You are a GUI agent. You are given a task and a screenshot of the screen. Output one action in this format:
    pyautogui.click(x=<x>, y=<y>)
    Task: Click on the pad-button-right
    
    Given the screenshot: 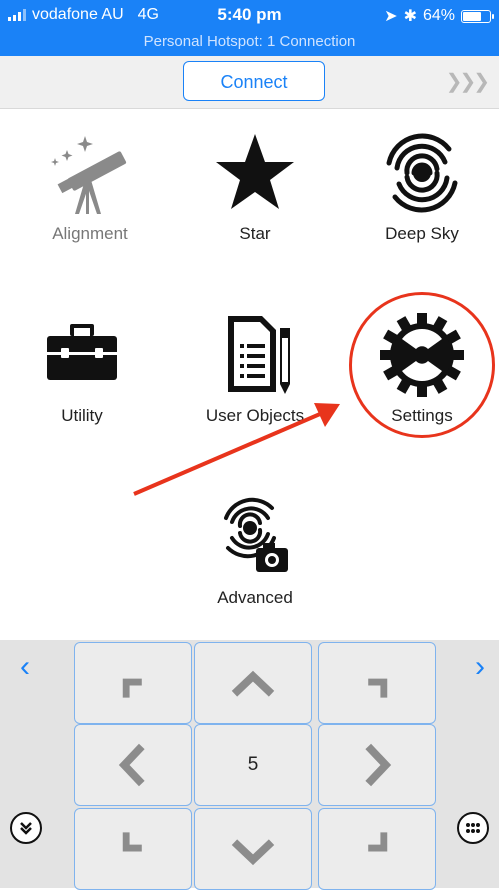 What is the action you would take?
    pyautogui.click(x=377, y=765)
    